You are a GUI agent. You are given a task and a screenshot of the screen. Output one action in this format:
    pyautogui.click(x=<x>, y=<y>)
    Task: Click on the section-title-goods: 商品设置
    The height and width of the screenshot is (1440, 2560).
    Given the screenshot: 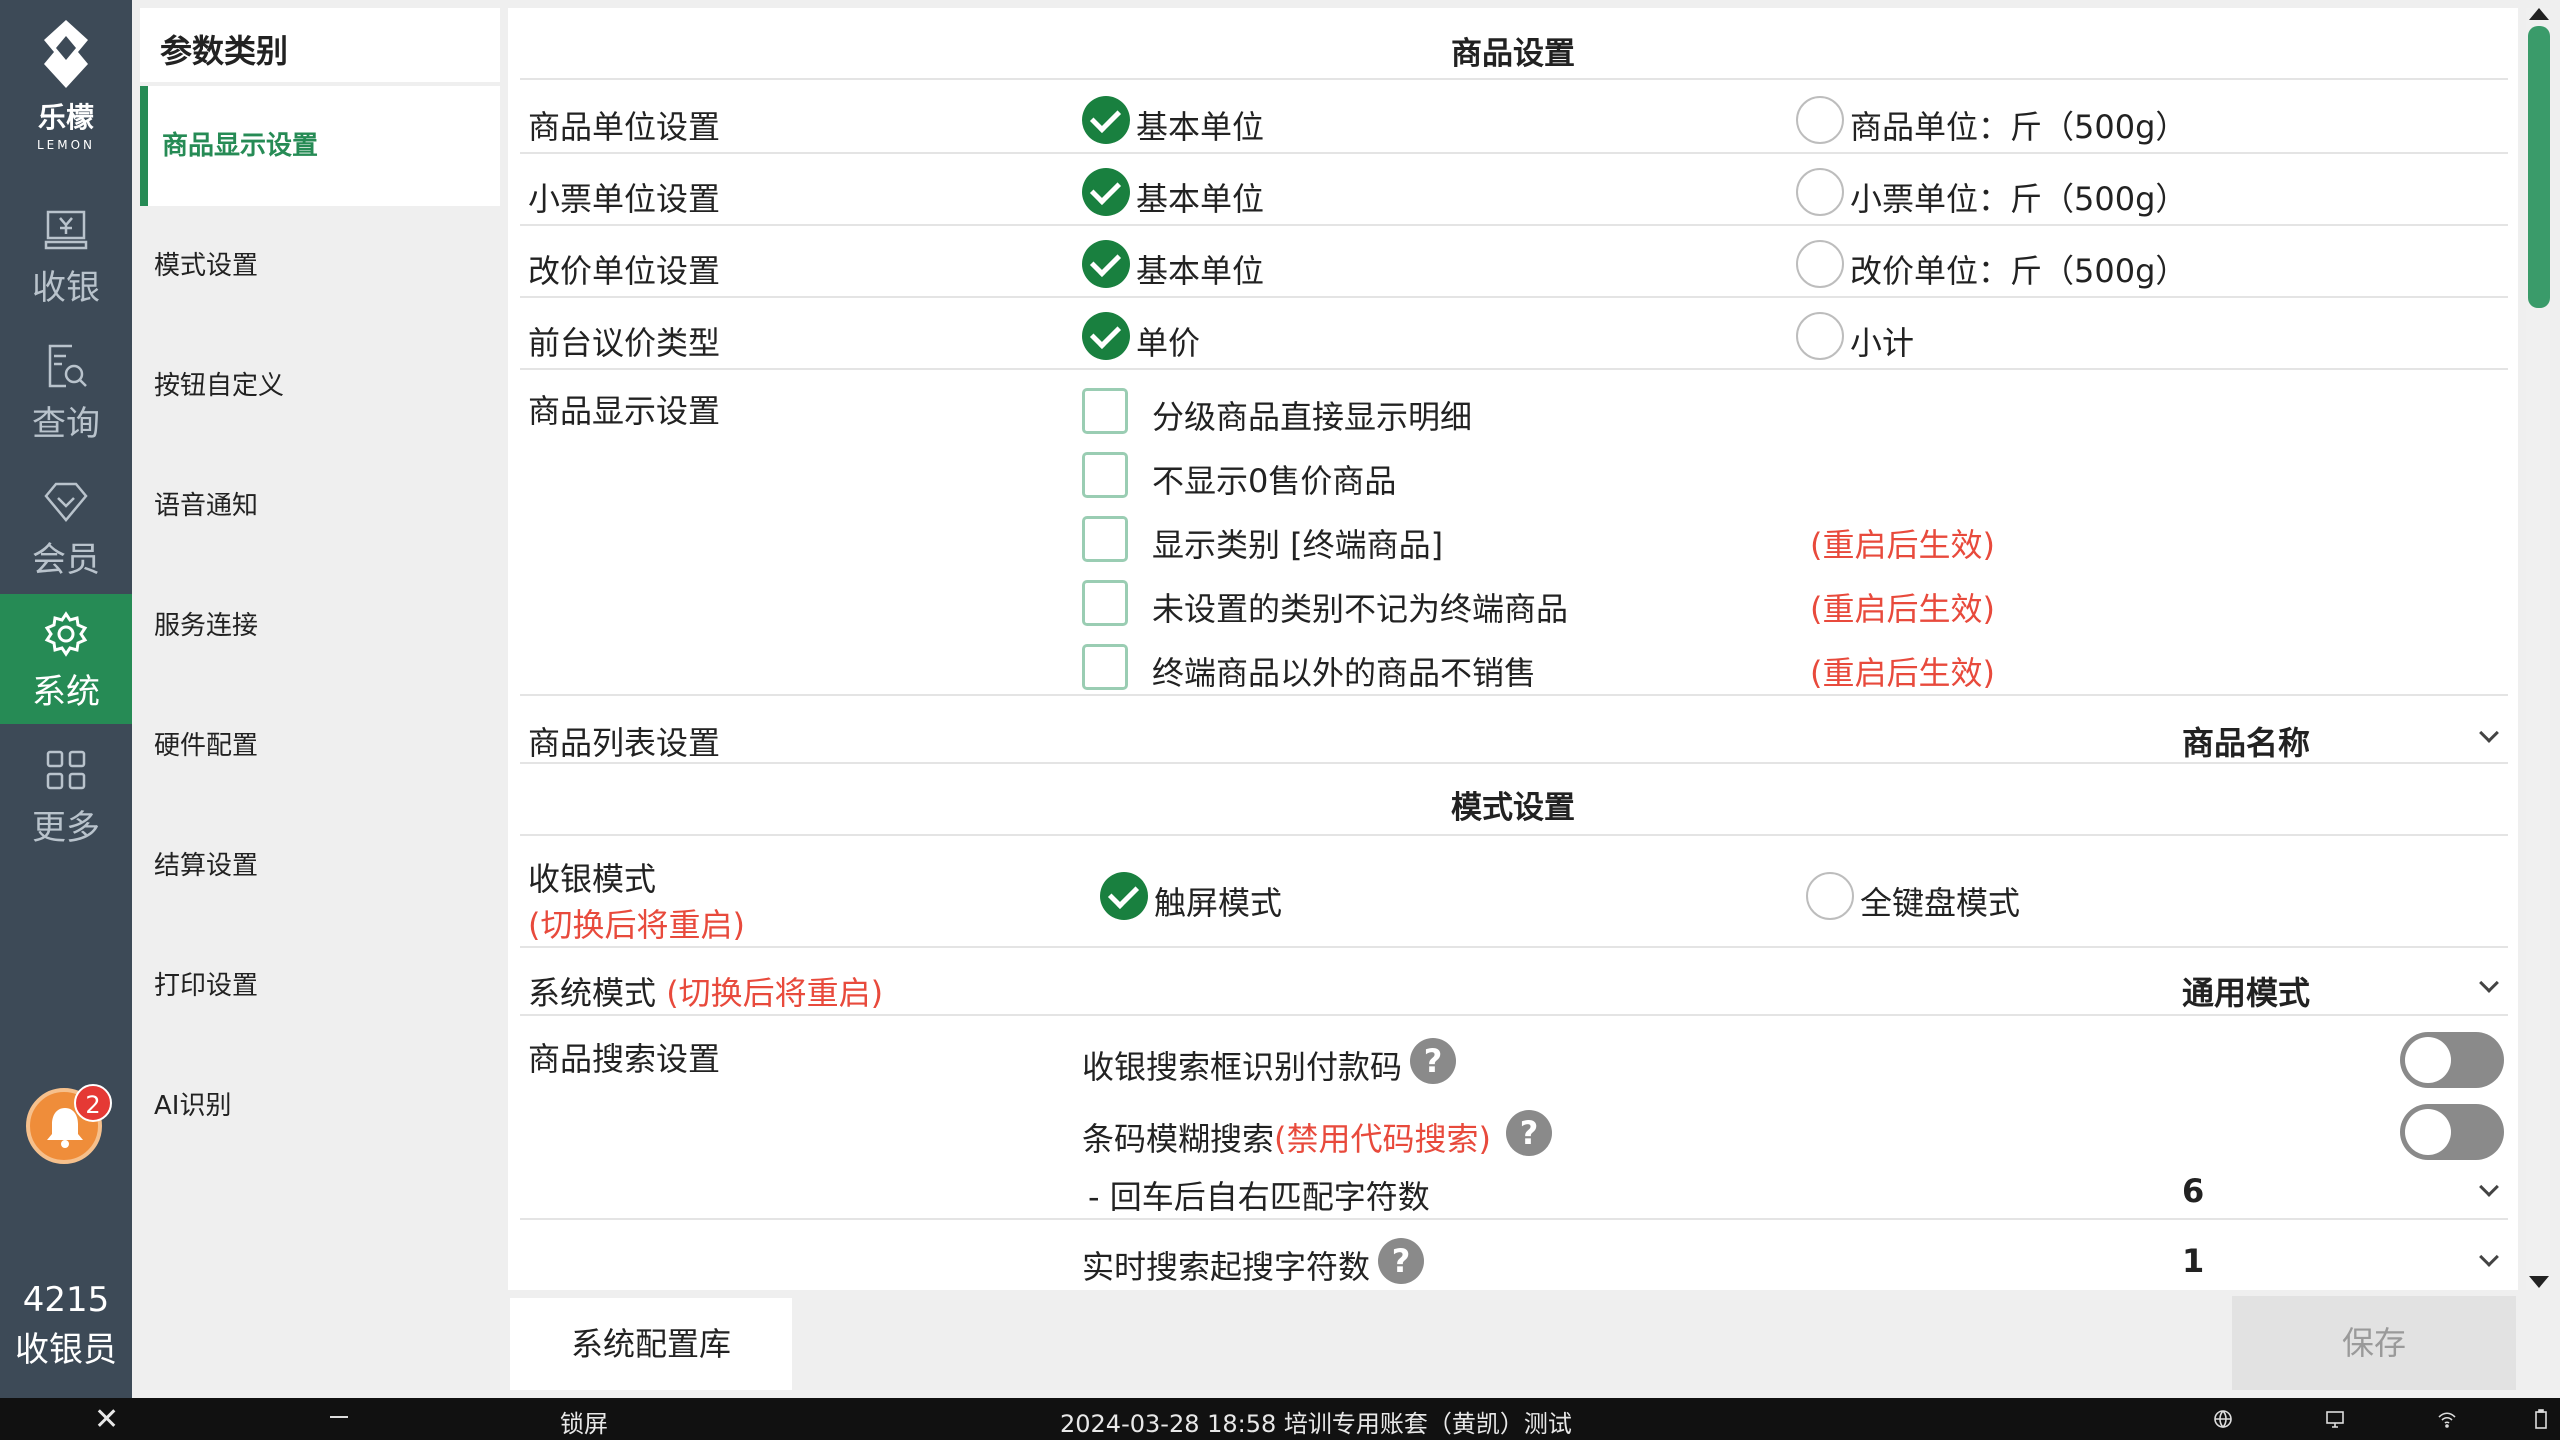 What is the action you would take?
    pyautogui.click(x=1513, y=54)
    